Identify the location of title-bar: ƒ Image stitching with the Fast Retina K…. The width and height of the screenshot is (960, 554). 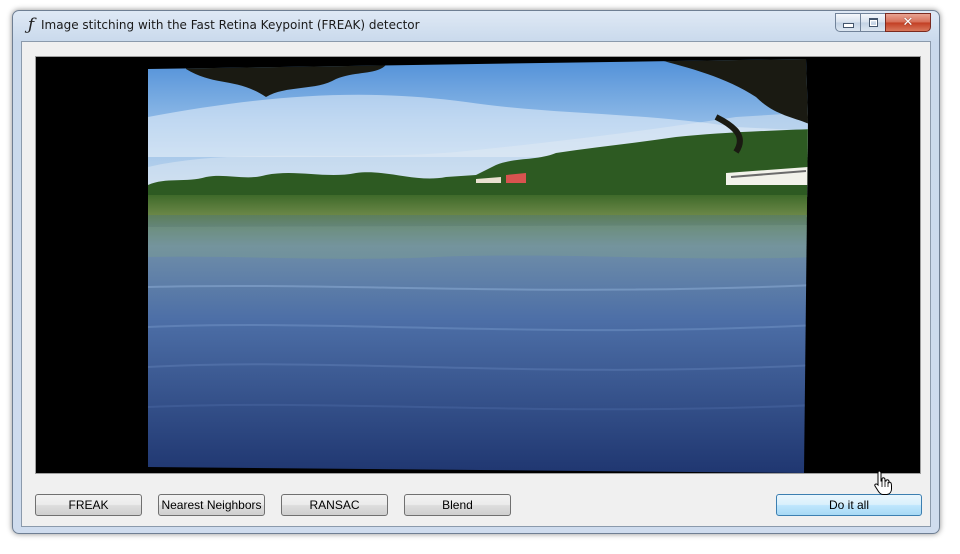
(476, 26).